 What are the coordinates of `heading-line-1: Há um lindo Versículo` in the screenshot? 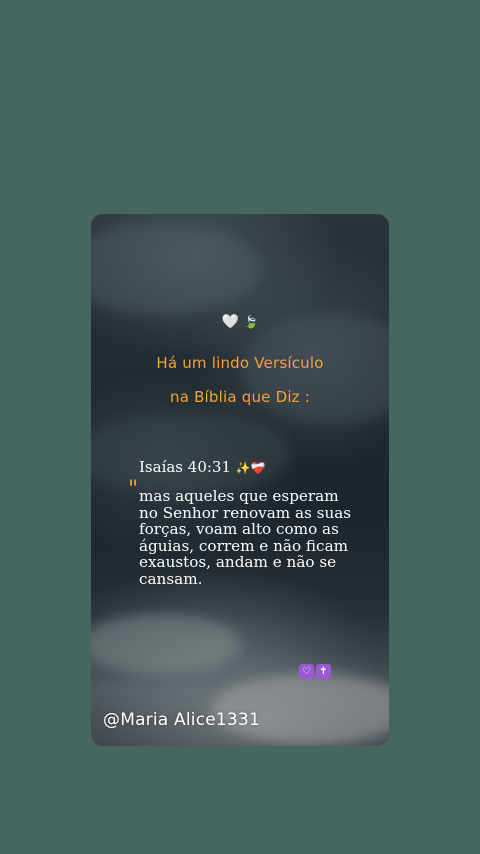 It's located at (240, 363).